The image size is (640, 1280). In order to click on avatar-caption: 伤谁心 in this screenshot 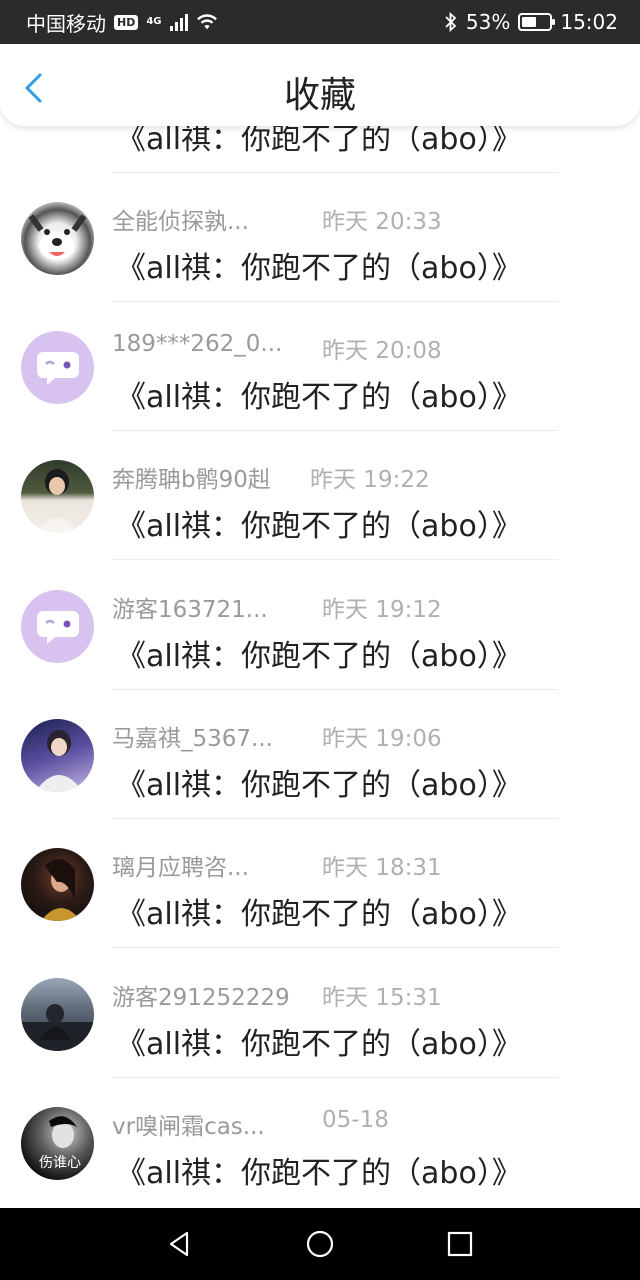, I will do `click(60, 1163)`.